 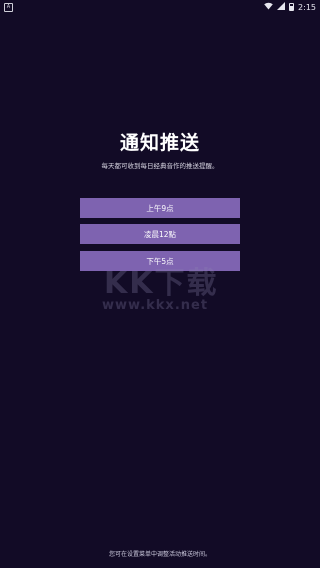 I want to click on signal-icon, so click(x=281, y=7).